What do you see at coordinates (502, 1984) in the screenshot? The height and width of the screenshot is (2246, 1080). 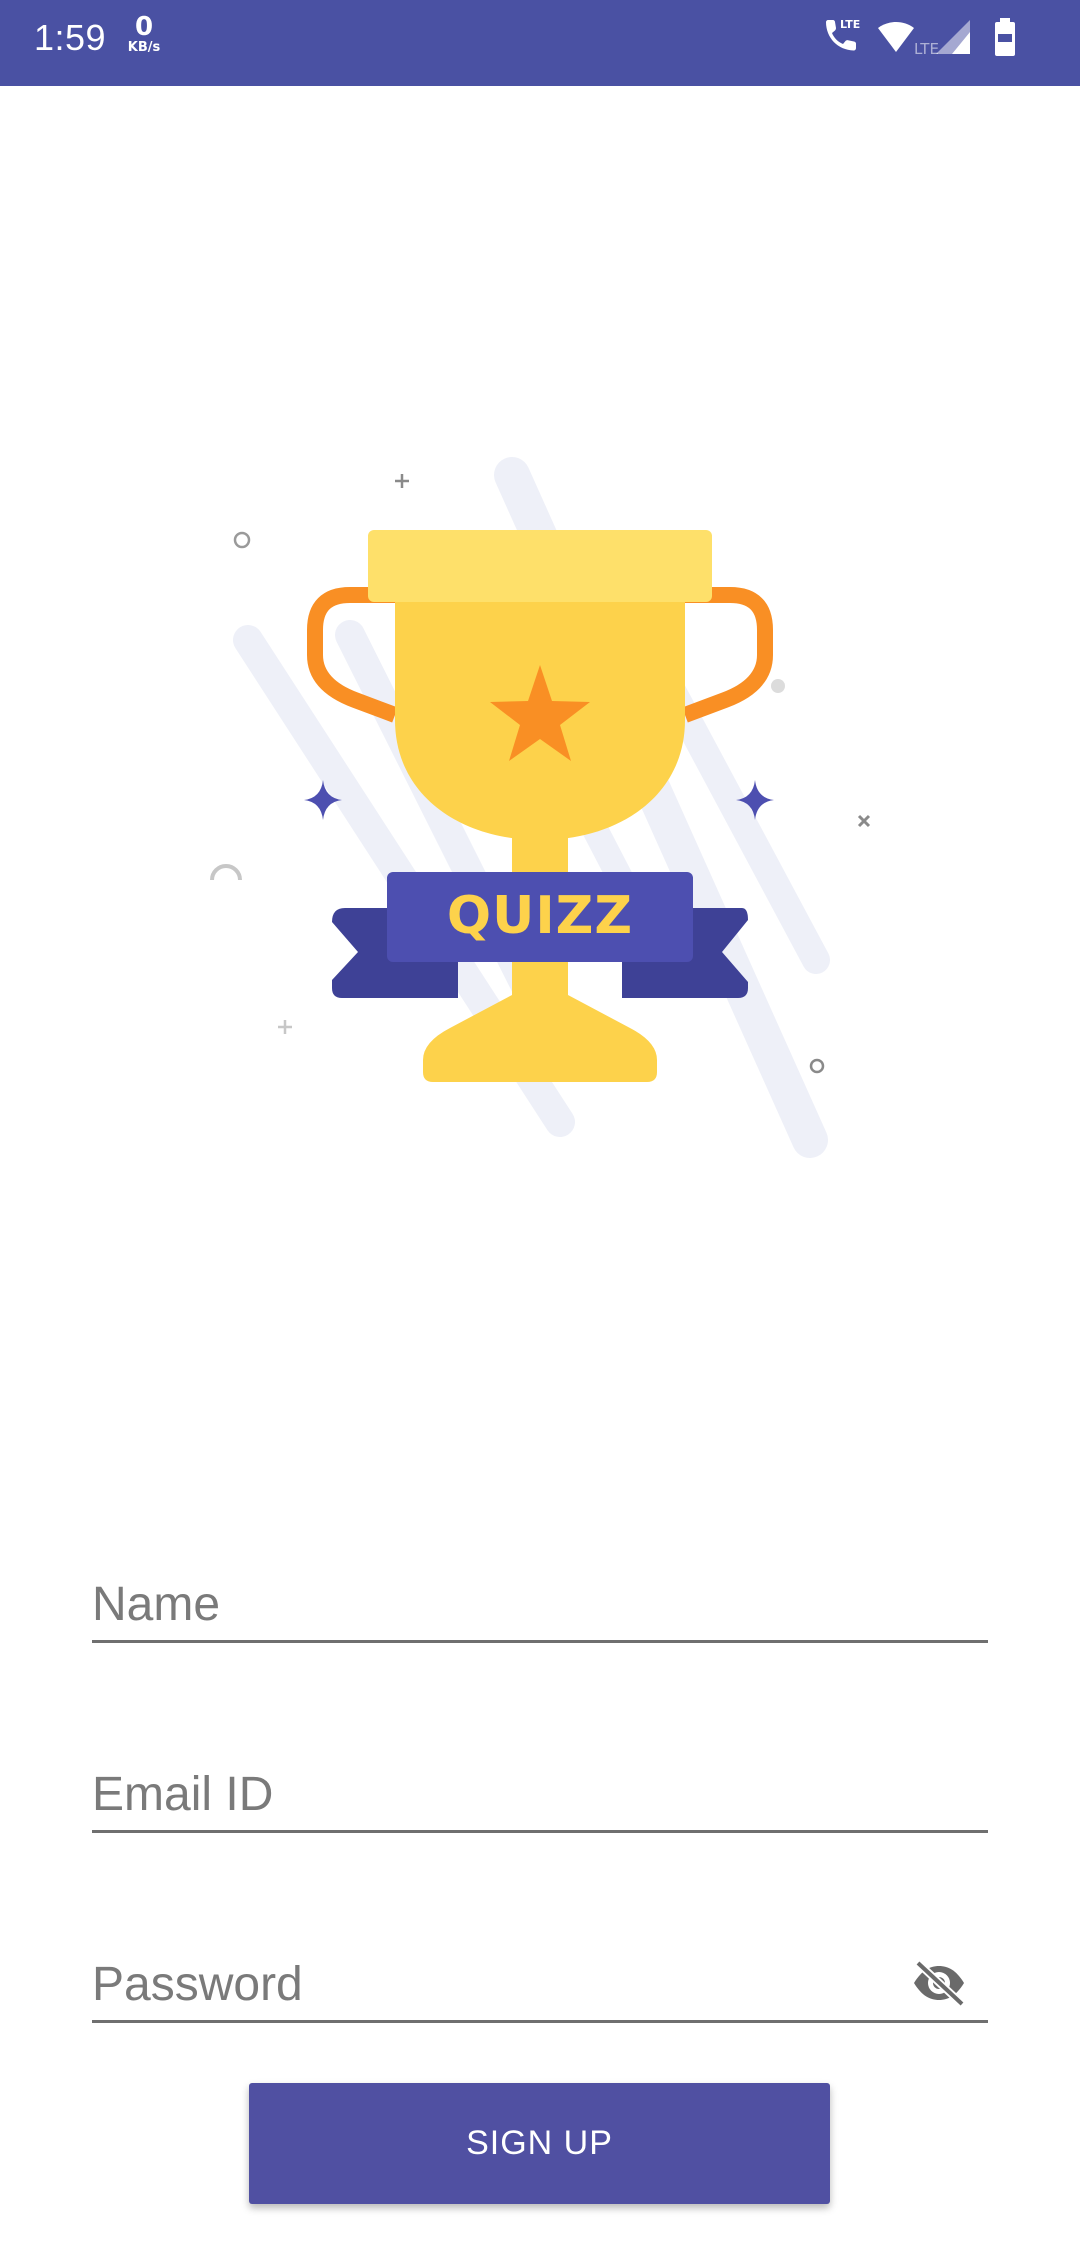 I see `password-input` at bounding box center [502, 1984].